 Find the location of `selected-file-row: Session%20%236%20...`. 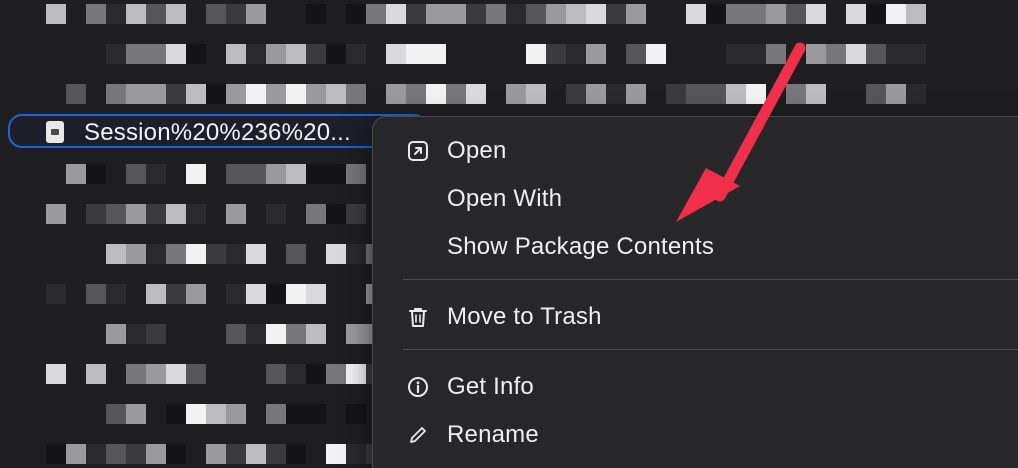

selected-file-row: Session%20%236%20... is located at coordinates (218, 131).